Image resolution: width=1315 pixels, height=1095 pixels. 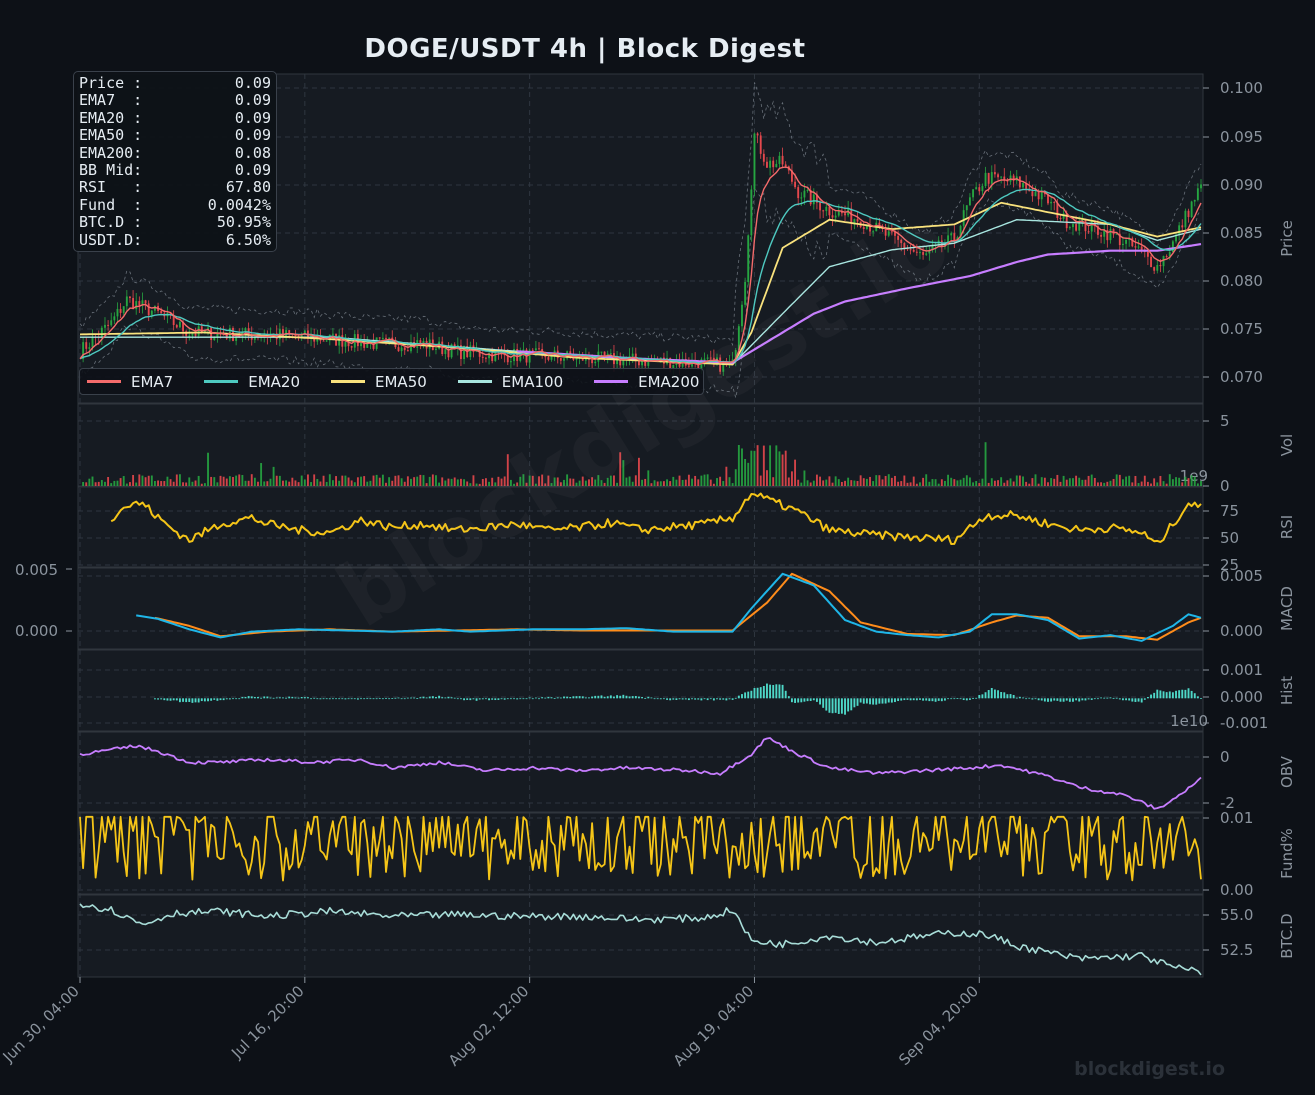 I want to click on panel-hist-background, so click(x=640, y=690).